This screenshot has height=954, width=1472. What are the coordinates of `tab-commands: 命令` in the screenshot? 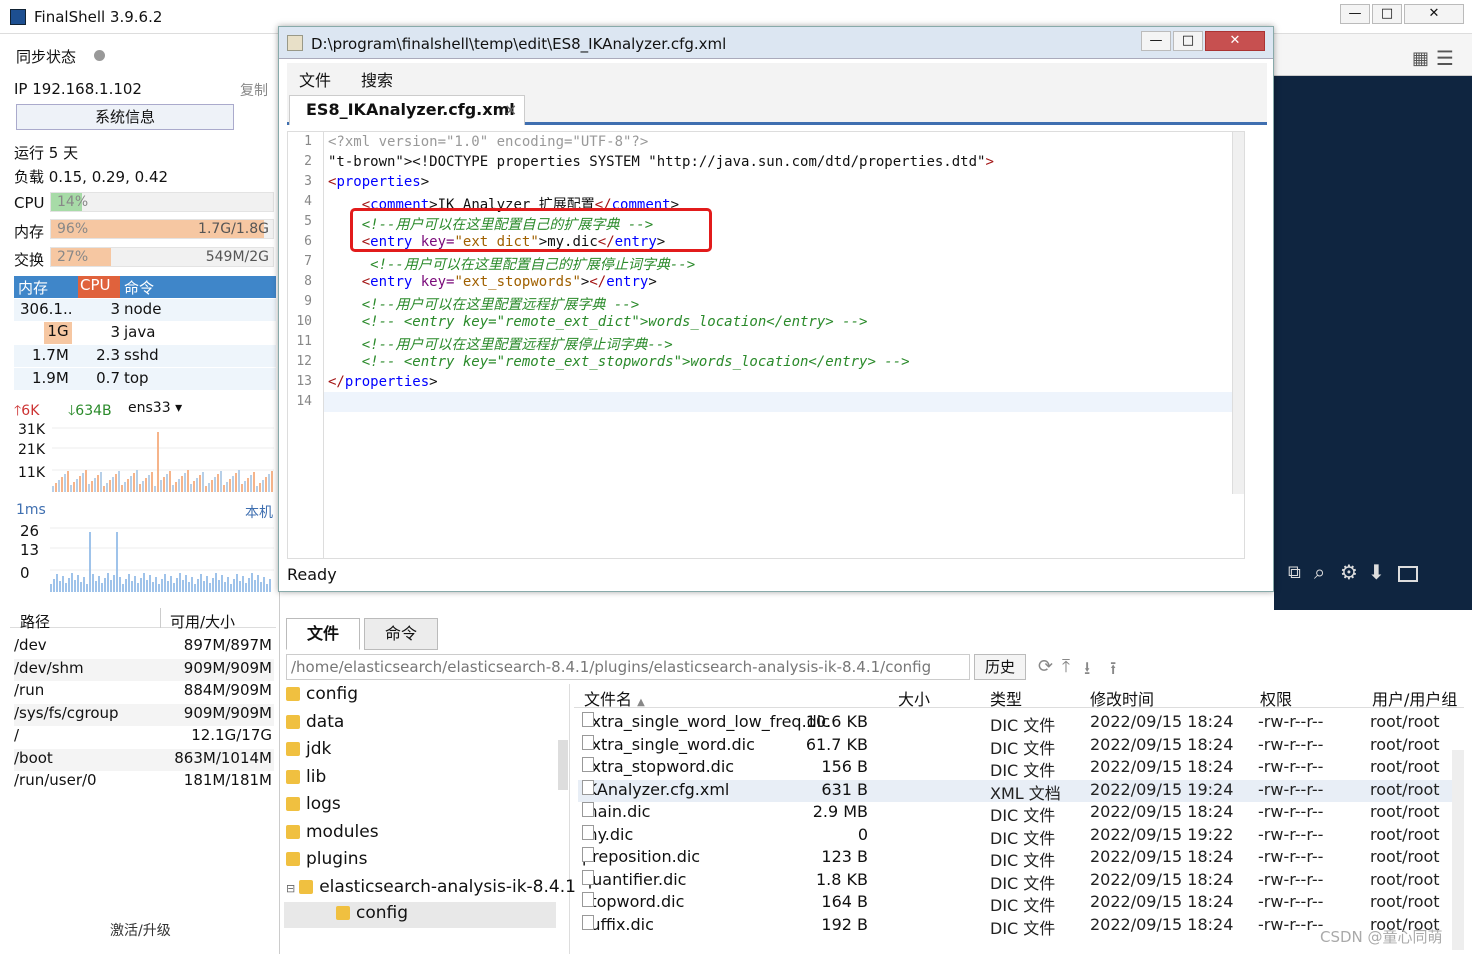 It's located at (401, 634).